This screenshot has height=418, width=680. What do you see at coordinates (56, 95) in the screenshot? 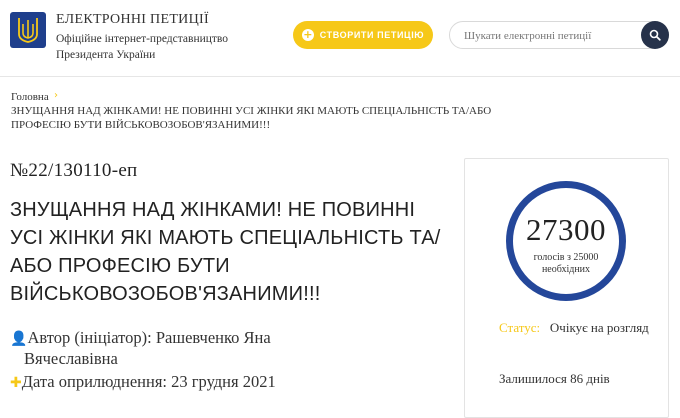
I see `chevron-right-icon: ›` at bounding box center [56, 95].